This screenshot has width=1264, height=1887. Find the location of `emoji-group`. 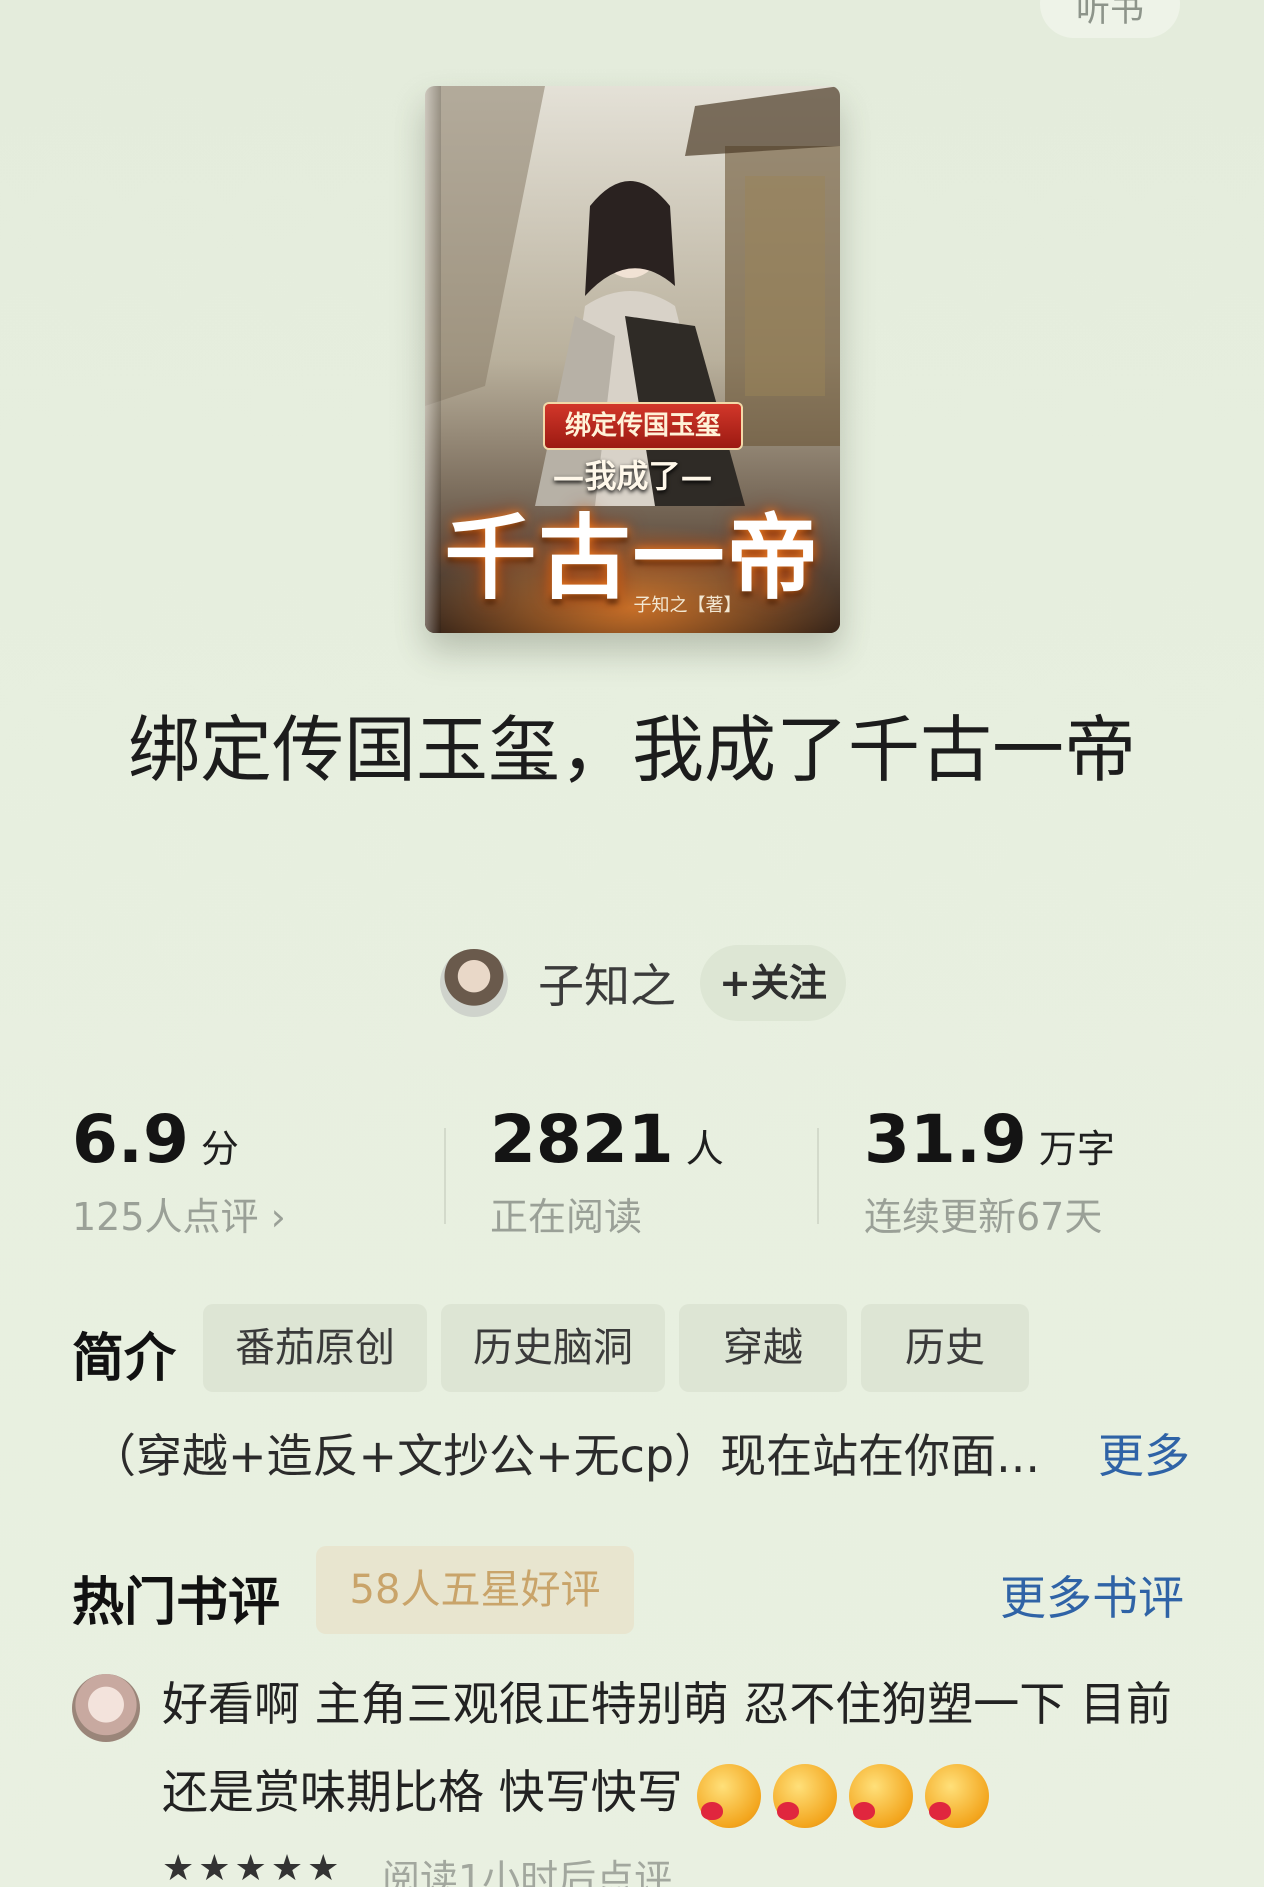

emoji-group is located at coordinates (849, 1795).